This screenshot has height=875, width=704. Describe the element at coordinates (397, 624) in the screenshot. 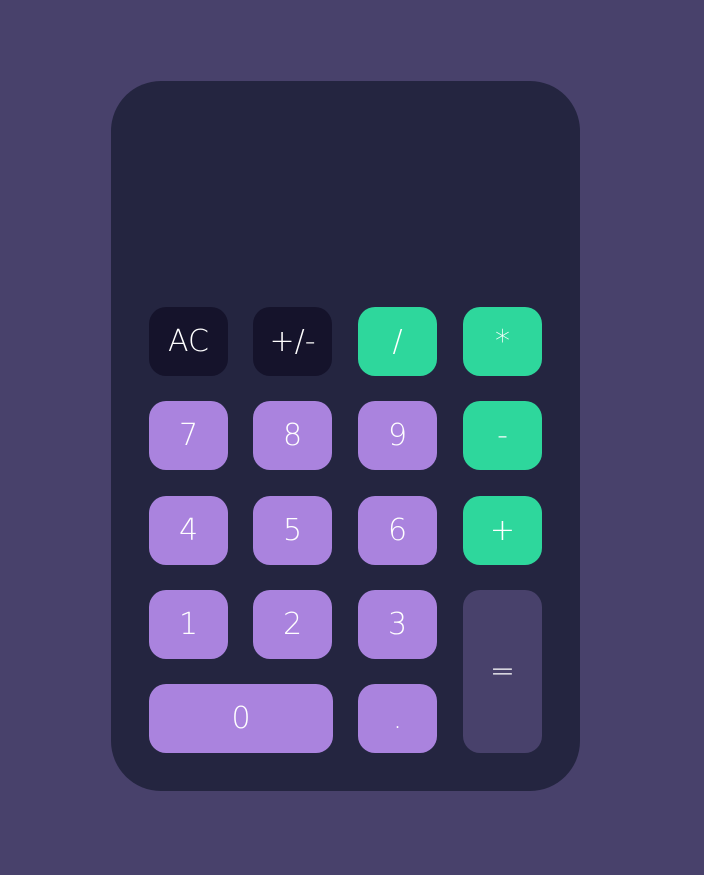

I see `digit-3-button: 3` at that location.